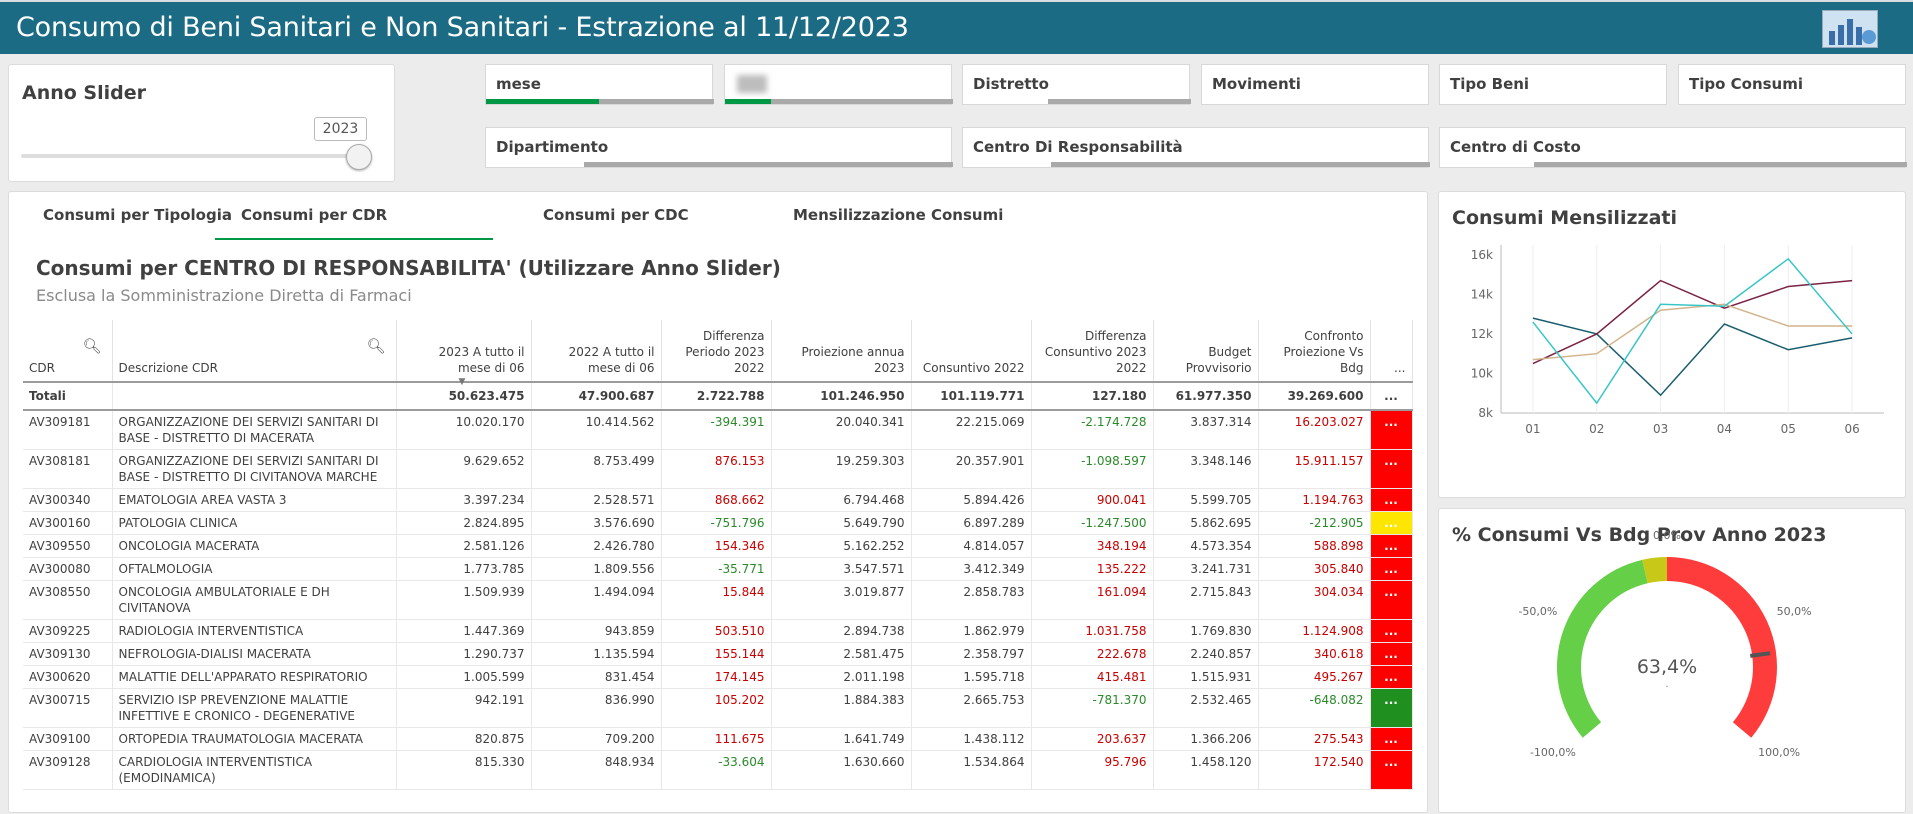  I want to click on totals-cell: 47.900.687, so click(596, 396).